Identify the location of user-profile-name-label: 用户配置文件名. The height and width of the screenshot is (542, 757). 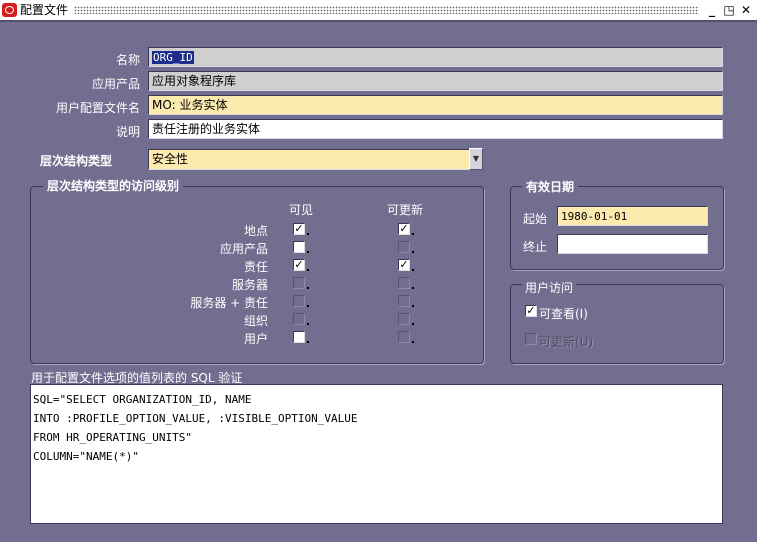
(97, 108).